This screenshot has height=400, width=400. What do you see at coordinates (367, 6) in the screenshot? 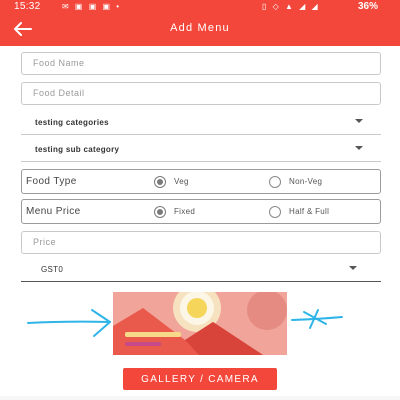
I see `battery-indicator: 36%` at bounding box center [367, 6].